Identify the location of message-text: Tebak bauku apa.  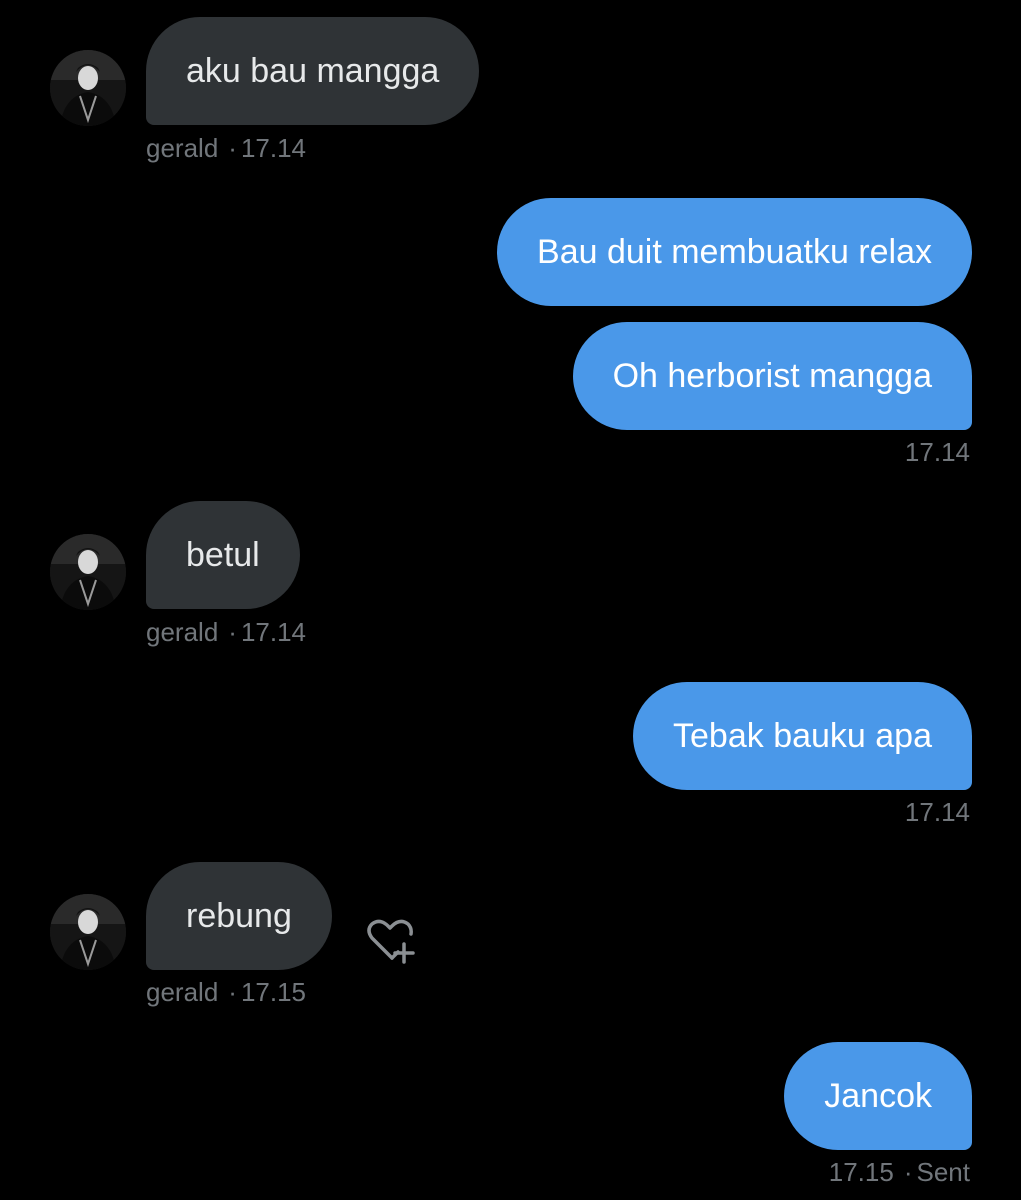
(802, 736).